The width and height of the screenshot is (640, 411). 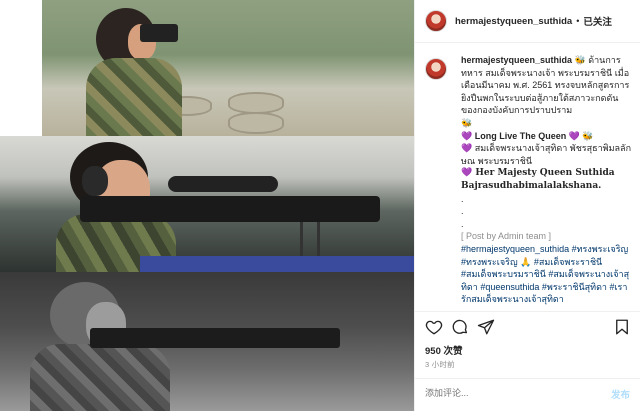 I want to click on action-bar, so click(x=528, y=327).